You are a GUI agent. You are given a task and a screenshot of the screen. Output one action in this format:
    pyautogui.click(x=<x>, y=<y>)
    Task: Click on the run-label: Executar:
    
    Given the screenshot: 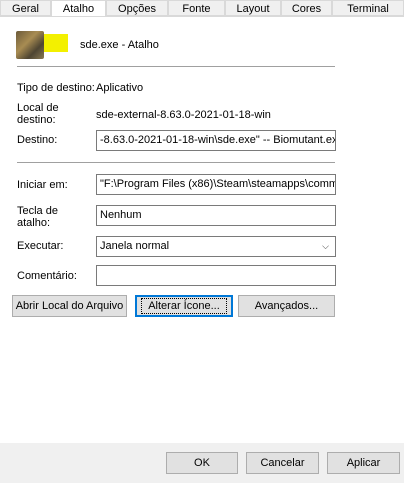 What is the action you would take?
    pyautogui.click(x=40, y=246)
    